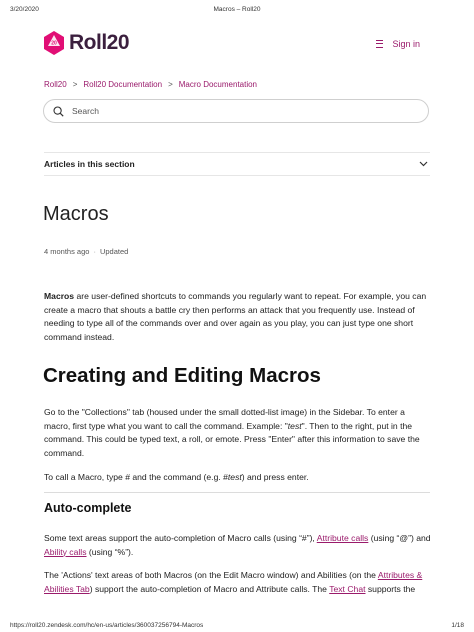  Describe the element at coordinates (110, 551) in the screenshot. I see `p3-text-c: (using “%”).` at that location.